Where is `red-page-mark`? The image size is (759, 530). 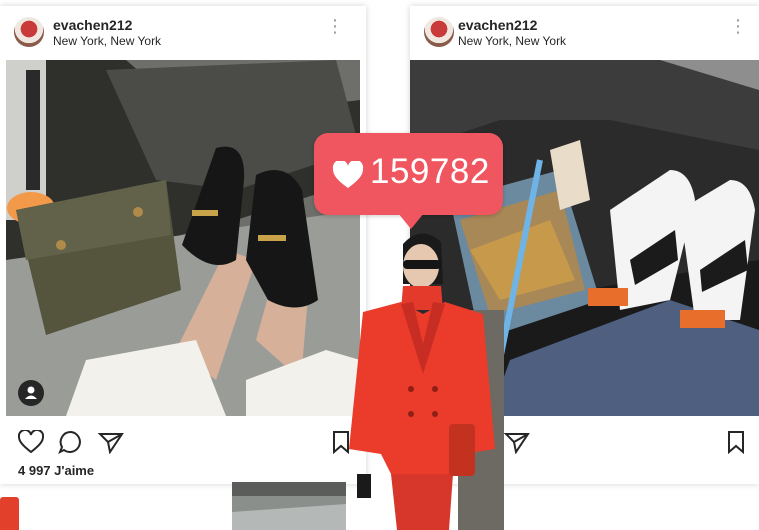
red-page-mark is located at coordinates (9, 513).